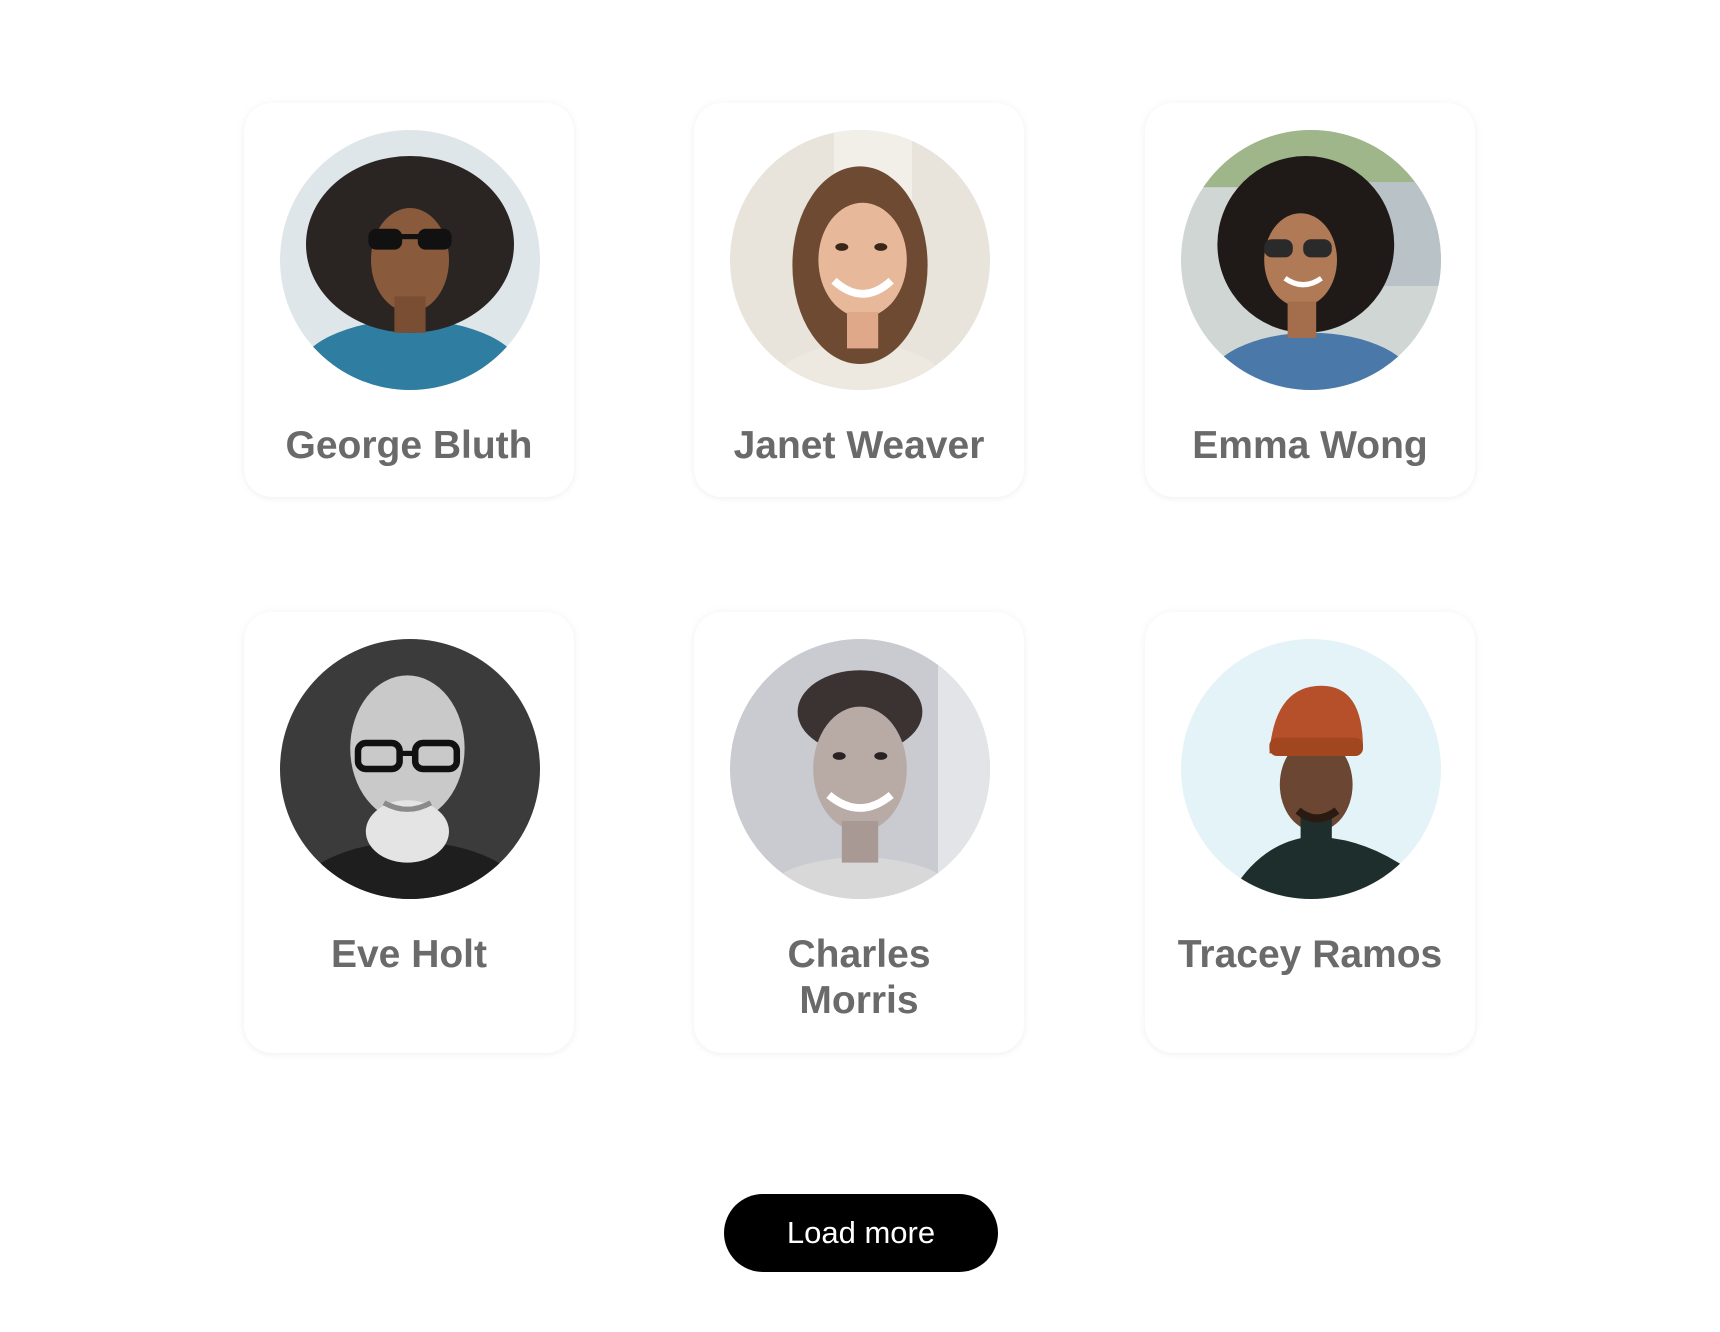 The image size is (1720, 1332). I want to click on avatar-photo-janet-weaver-icon, so click(860, 260).